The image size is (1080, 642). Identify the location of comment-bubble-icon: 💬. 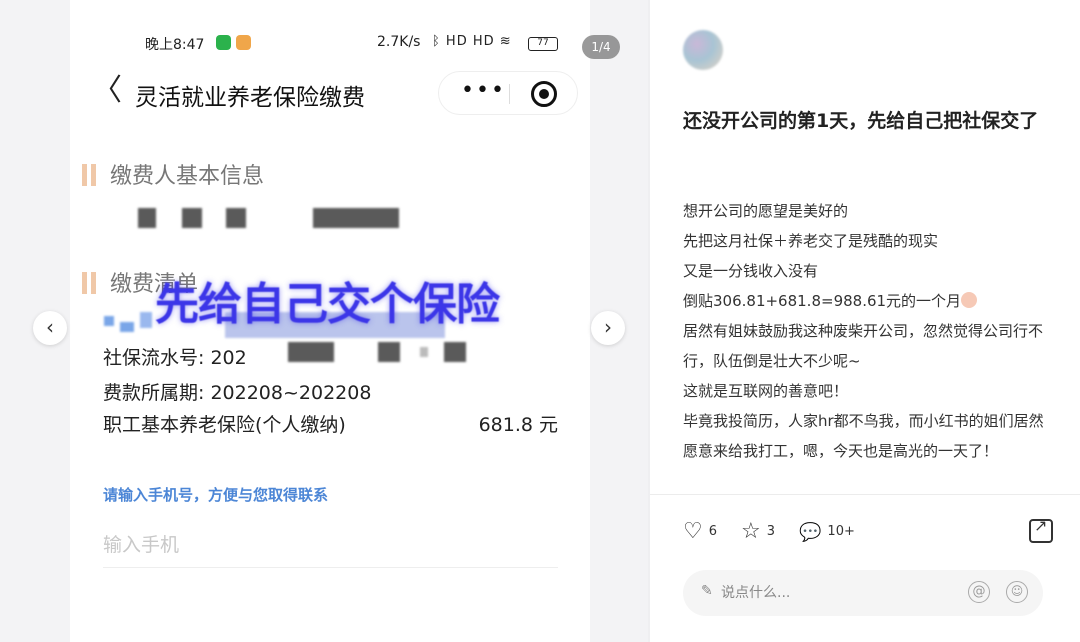
(810, 532).